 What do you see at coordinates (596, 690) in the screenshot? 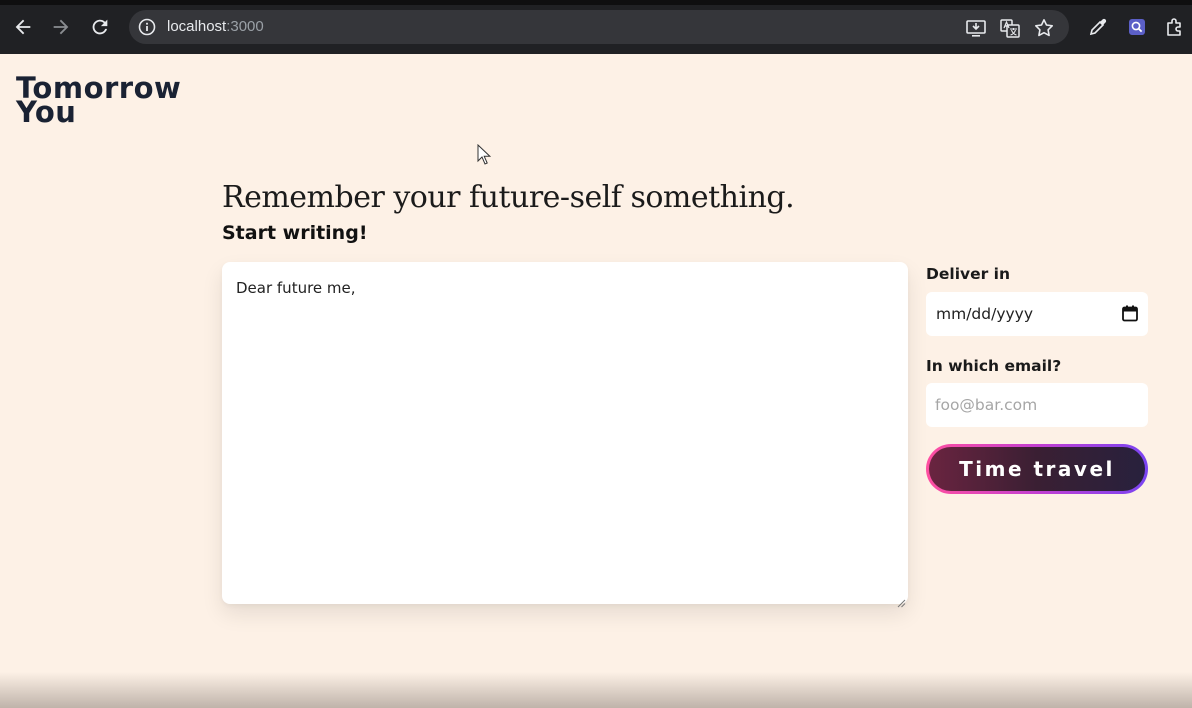
I see `bottom-edge-shadow` at bounding box center [596, 690].